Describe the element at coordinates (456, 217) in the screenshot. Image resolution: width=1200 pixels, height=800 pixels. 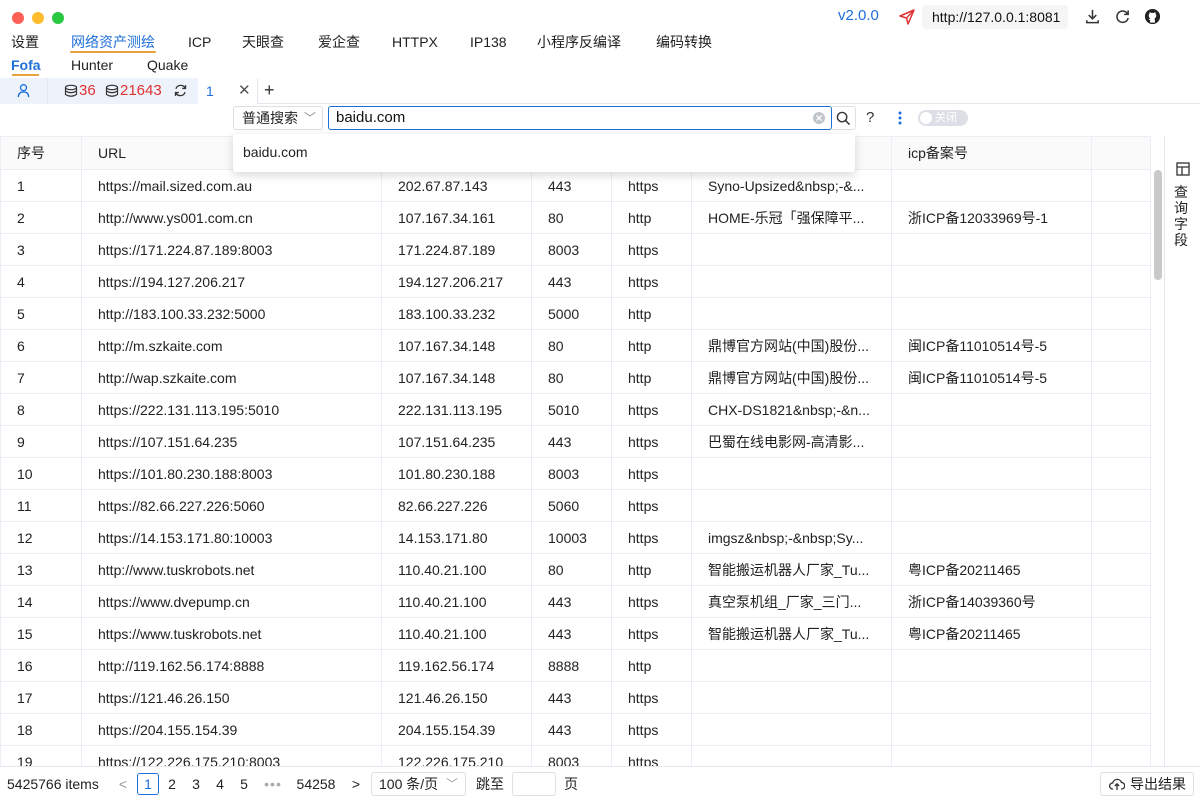
I see `cell-ip: 107.167.34.161` at that location.